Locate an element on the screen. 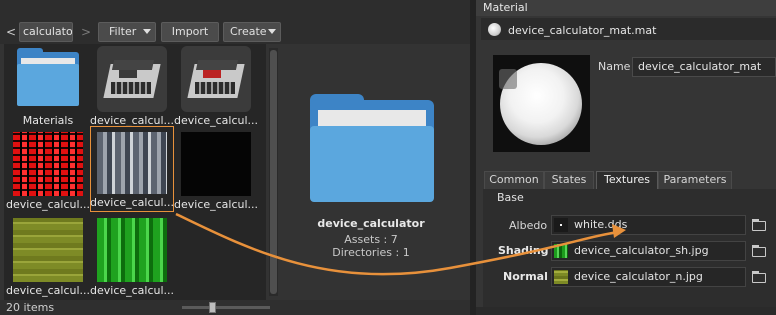 The image size is (776, 315). tab-common: Common is located at coordinates (514, 180).